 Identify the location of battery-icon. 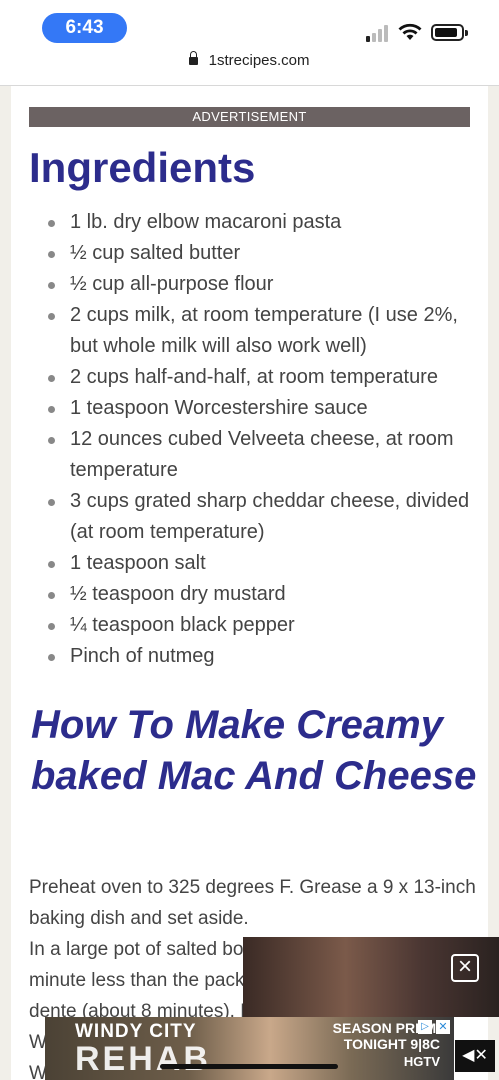
(449, 32).